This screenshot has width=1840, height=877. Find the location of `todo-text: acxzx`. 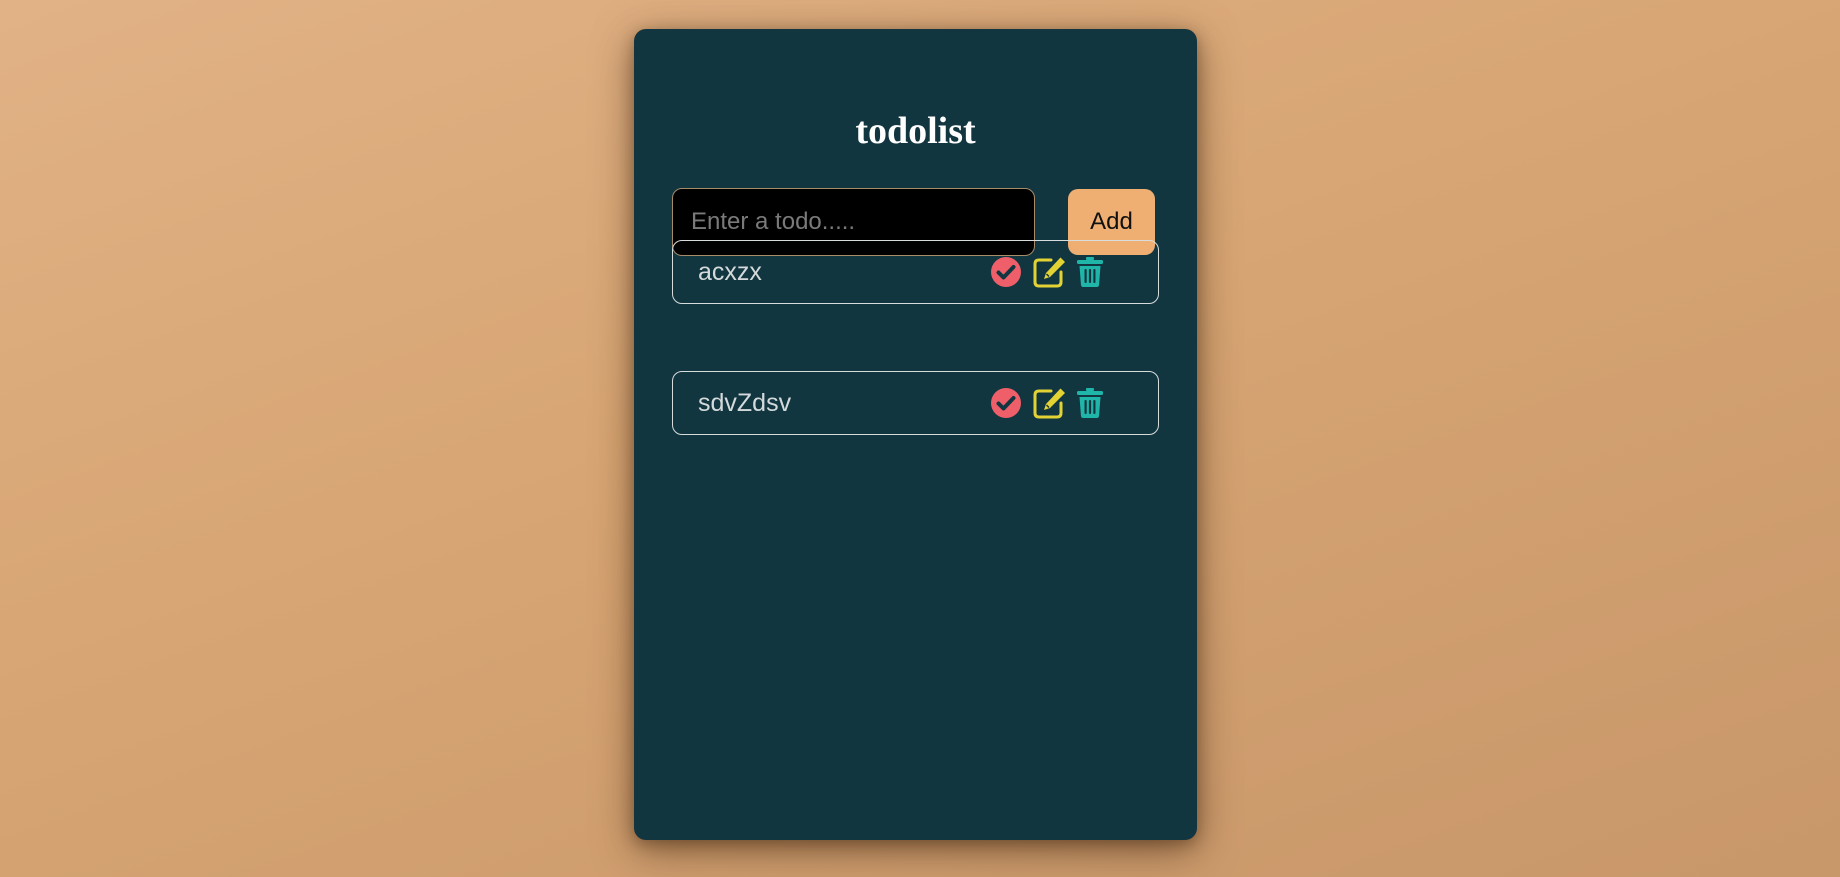

todo-text: acxzx is located at coordinates (730, 272).